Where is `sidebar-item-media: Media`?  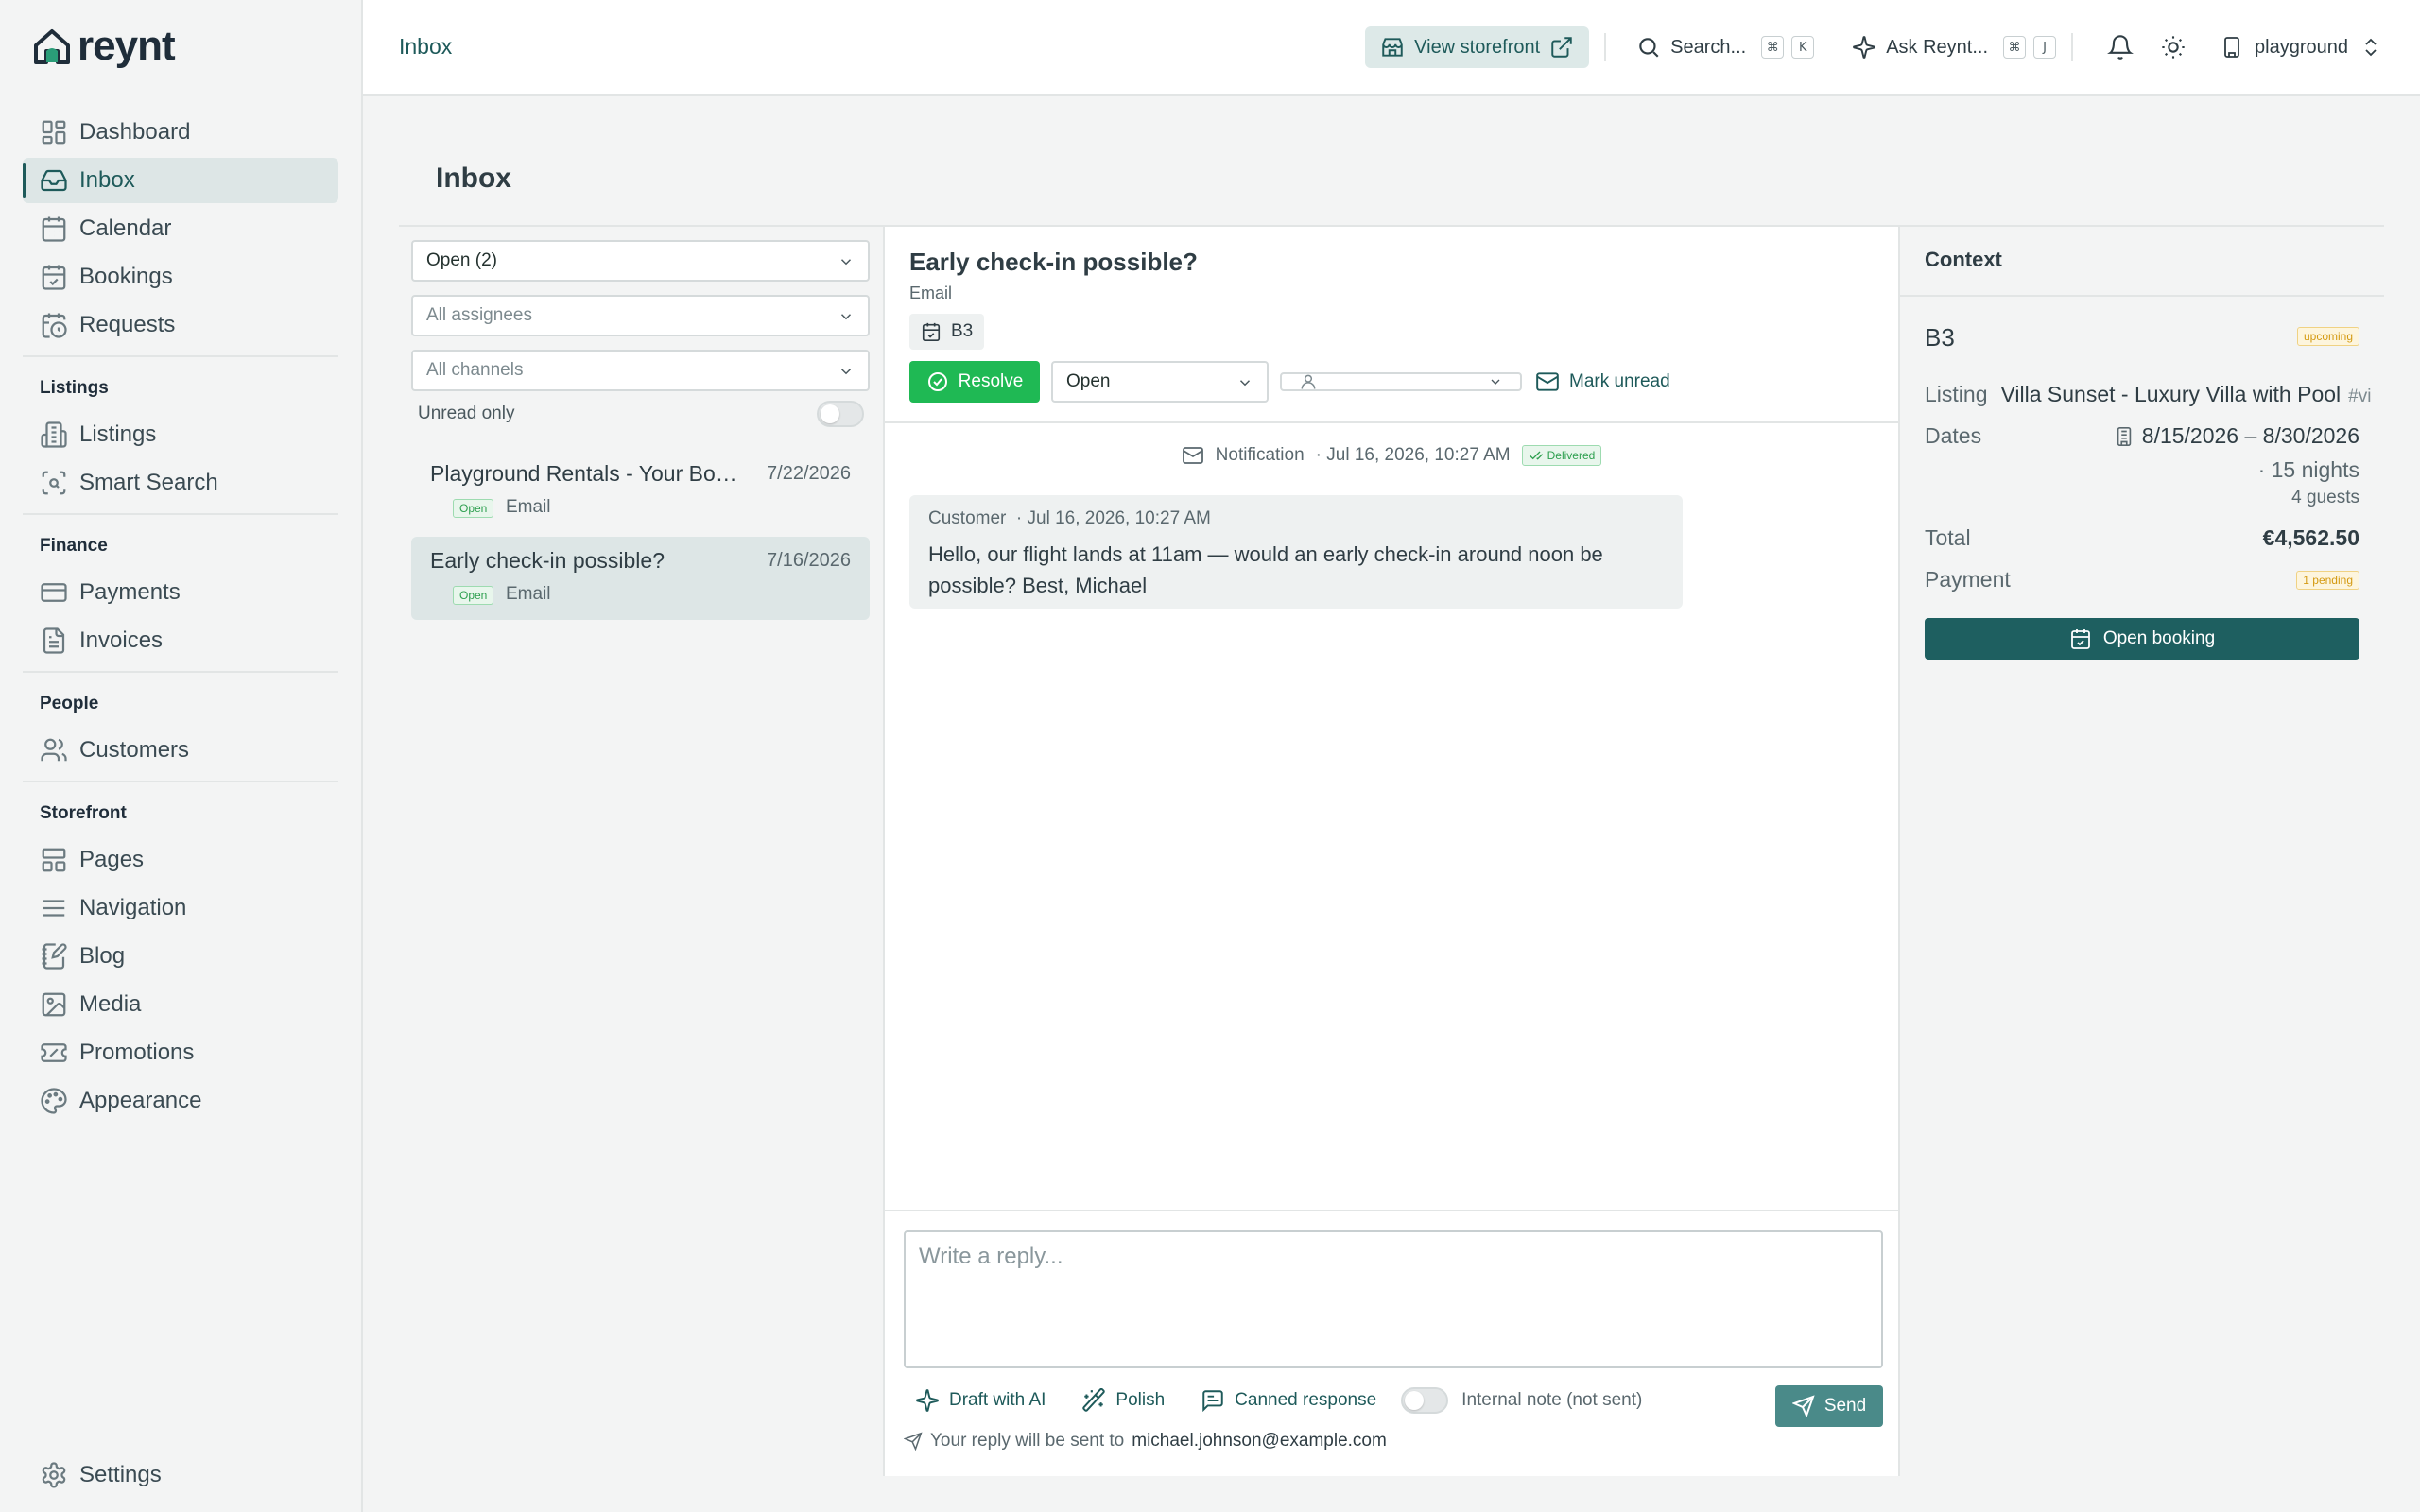 sidebar-item-media: Media is located at coordinates (180, 1004).